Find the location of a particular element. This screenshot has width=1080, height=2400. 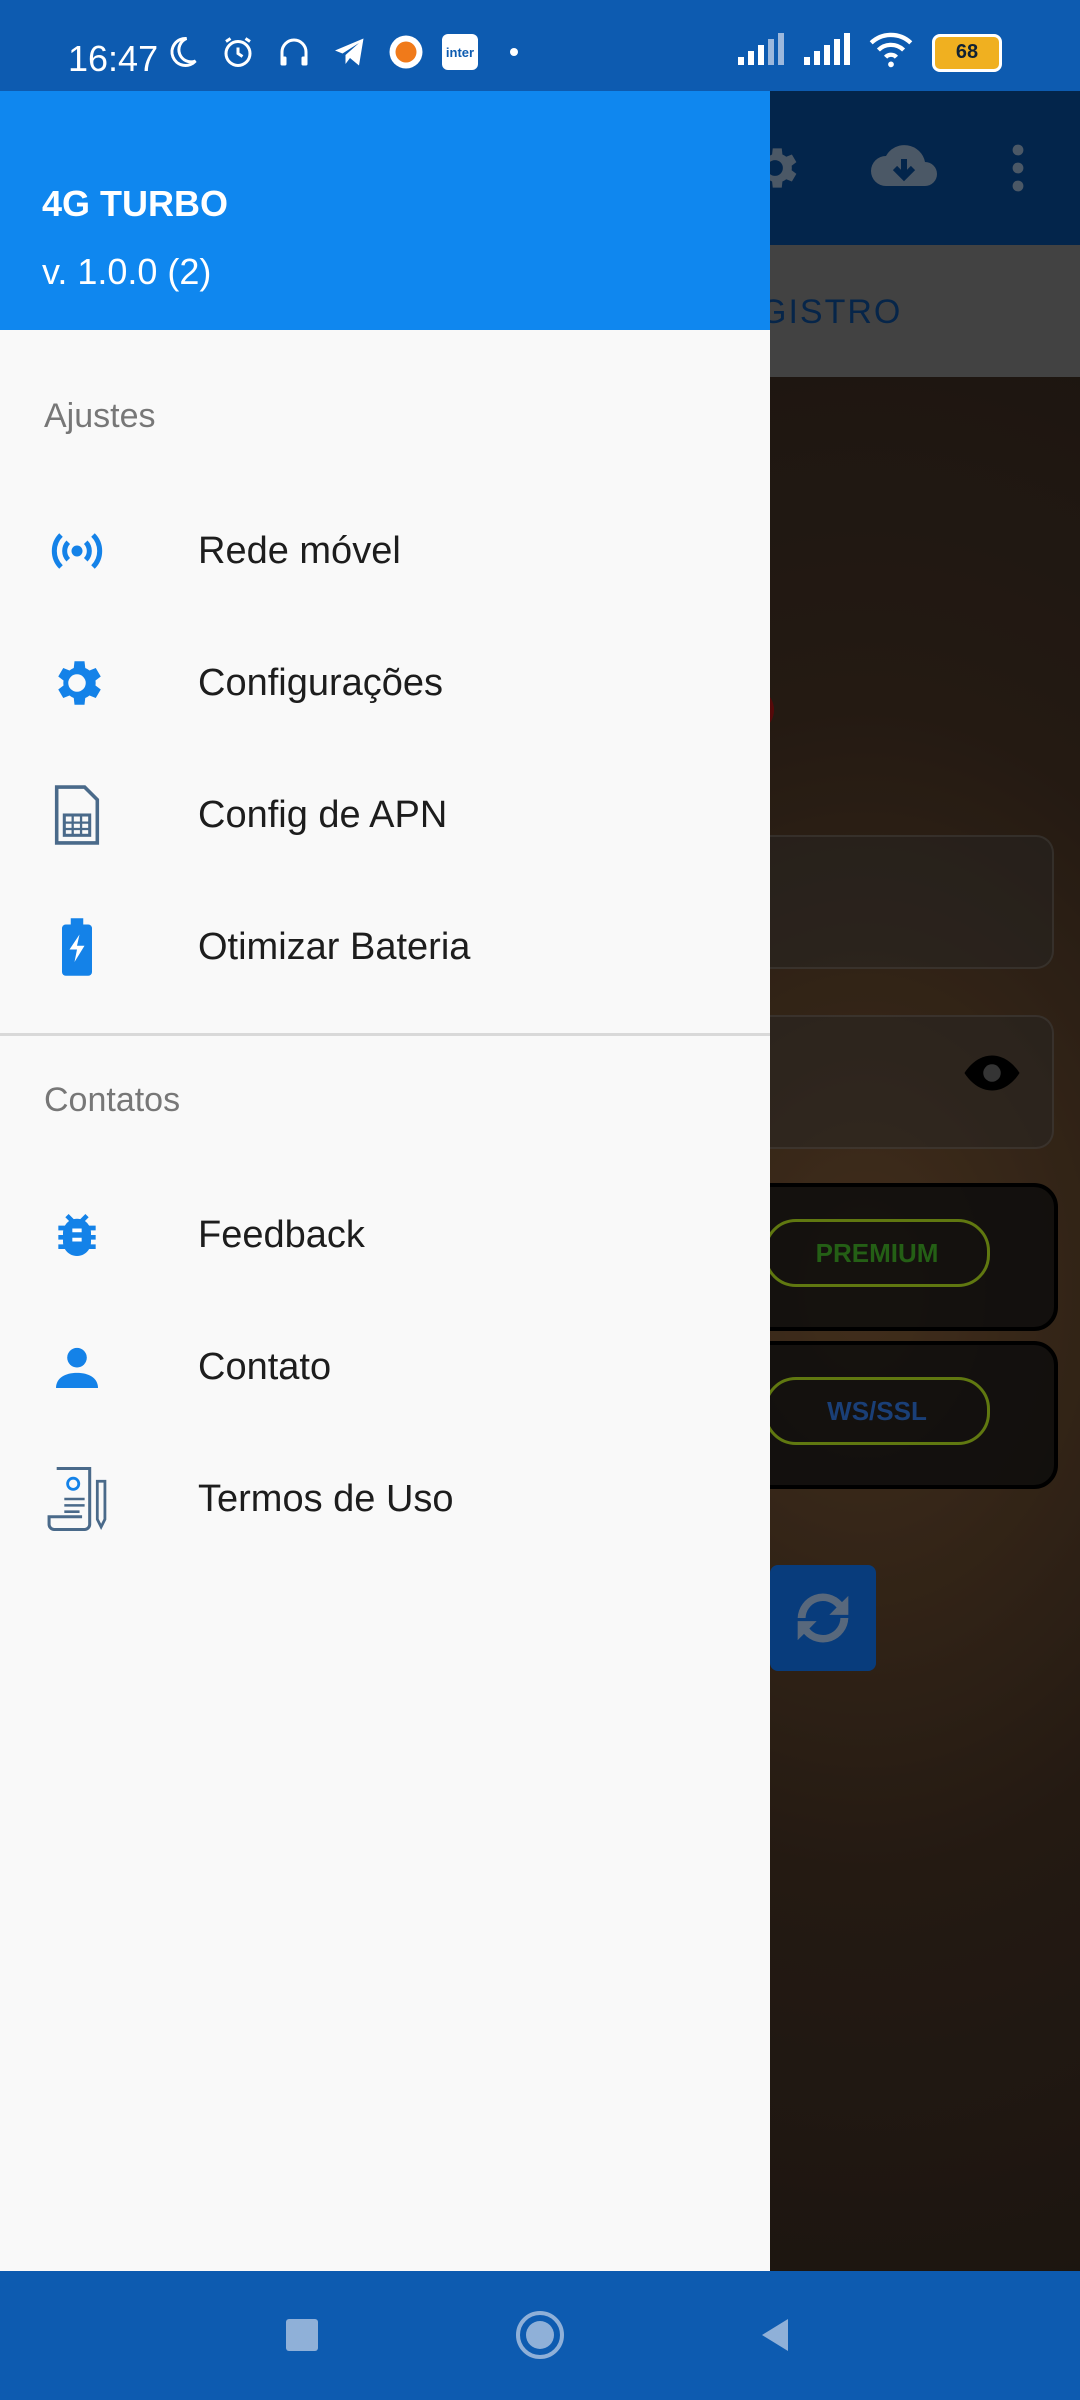

headphones-icon is located at coordinates (294, 52).